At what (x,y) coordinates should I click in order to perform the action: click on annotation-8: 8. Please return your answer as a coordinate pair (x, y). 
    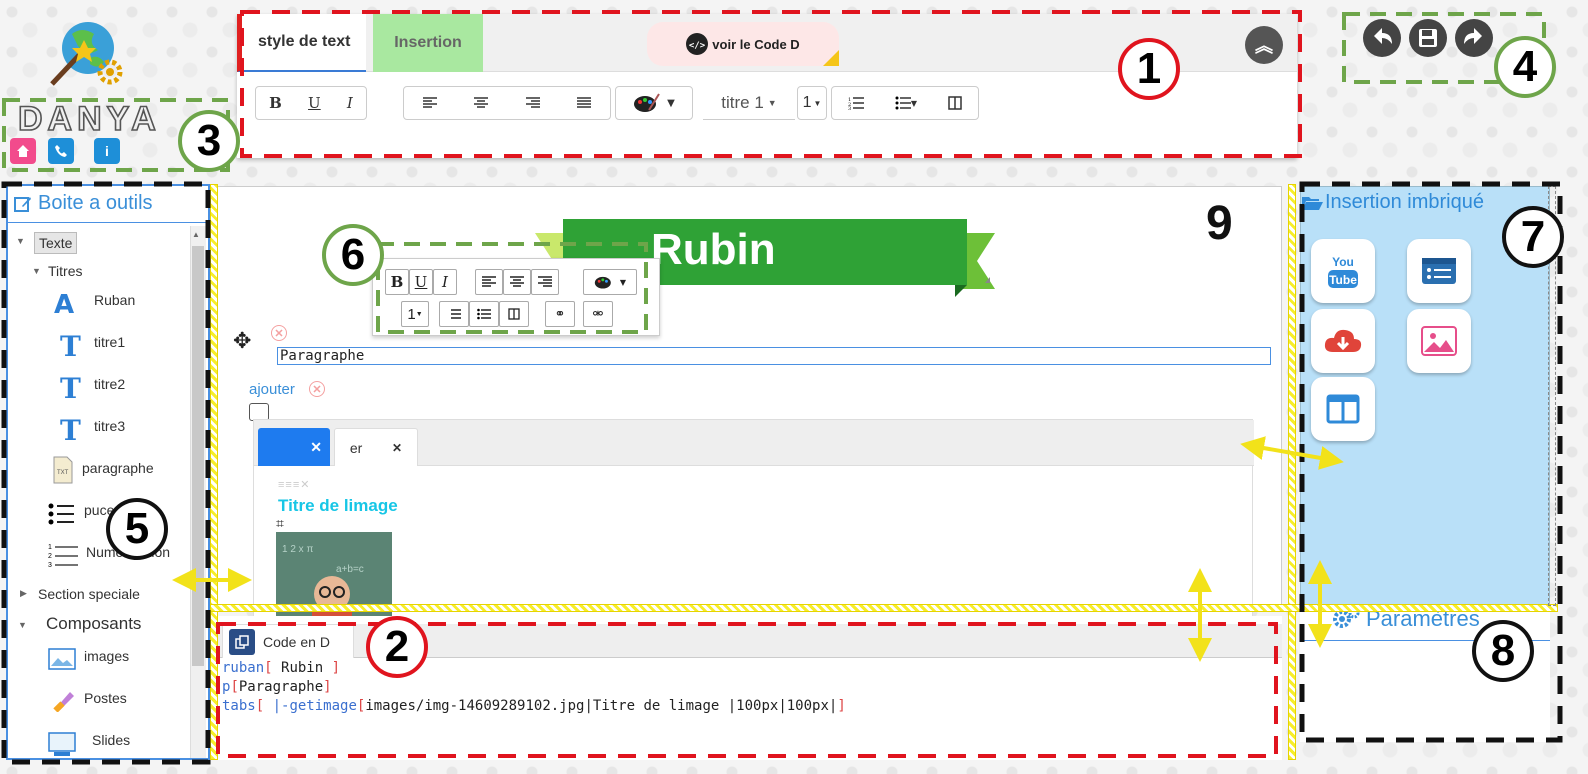
    Looking at the image, I should click on (1503, 651).